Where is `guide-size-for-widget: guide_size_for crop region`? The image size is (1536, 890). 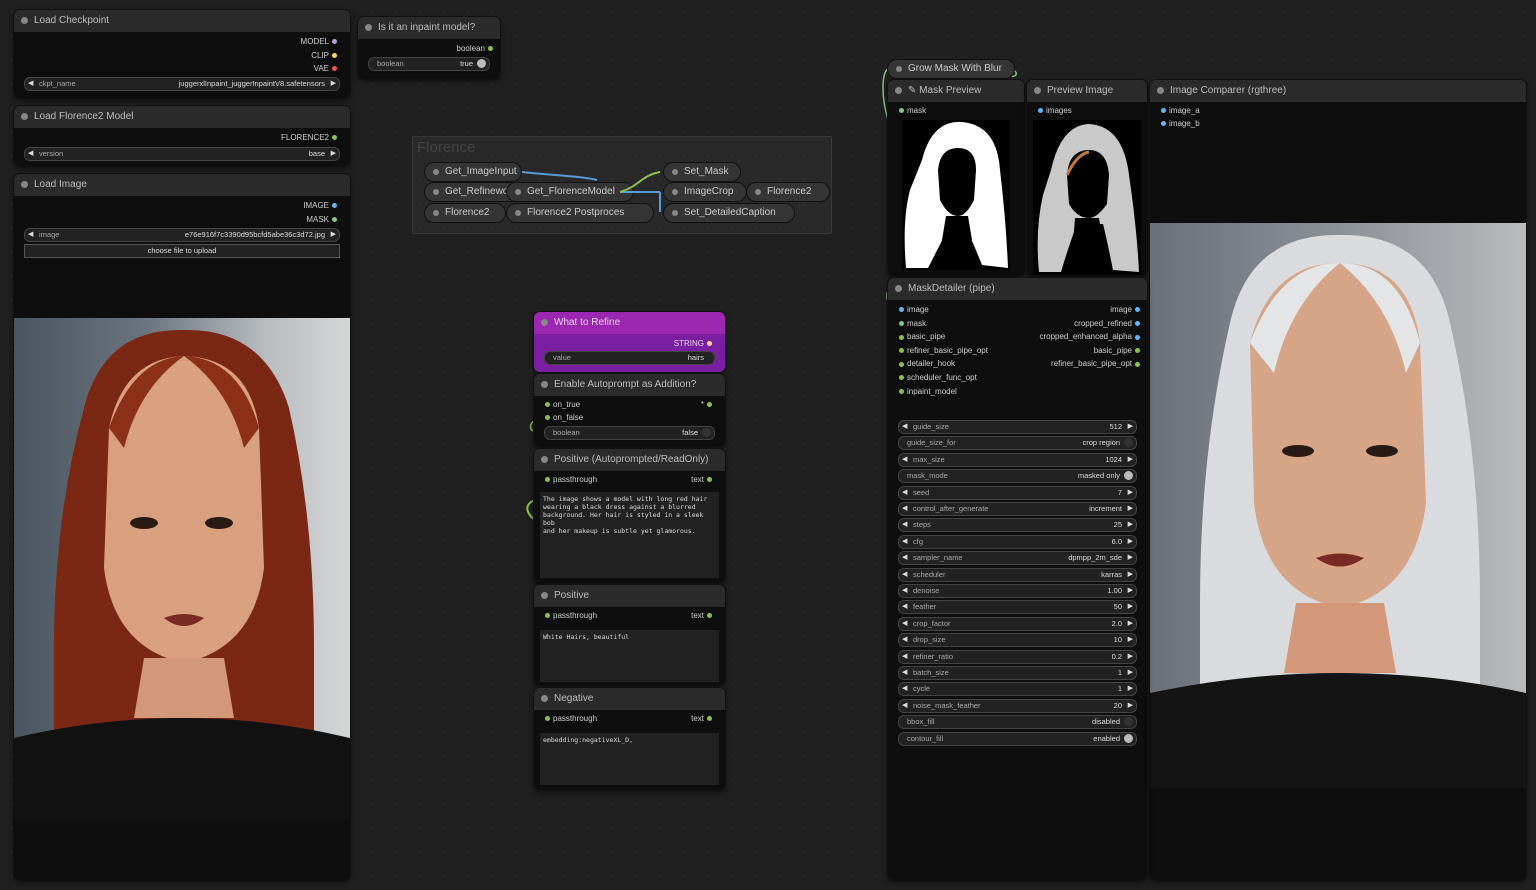 guide-size-for-widget: guide_size_for crop region is located at coordinates (1017, 443).